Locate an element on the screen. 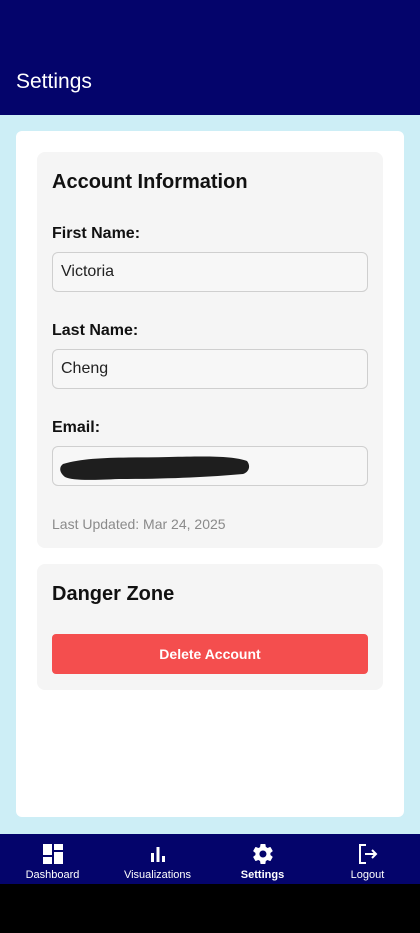 The image size is (420, 933). redaction-mark is located at coordinates (155, 468).